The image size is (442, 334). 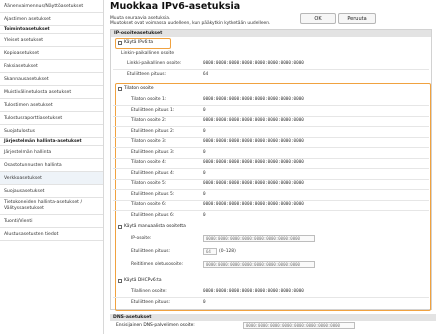 What do you see at coordinates (153, 215) in the screenshot?
I see `stateless-row-label: Etuliitteen pituus 6:` at bounding box center [153, 215].